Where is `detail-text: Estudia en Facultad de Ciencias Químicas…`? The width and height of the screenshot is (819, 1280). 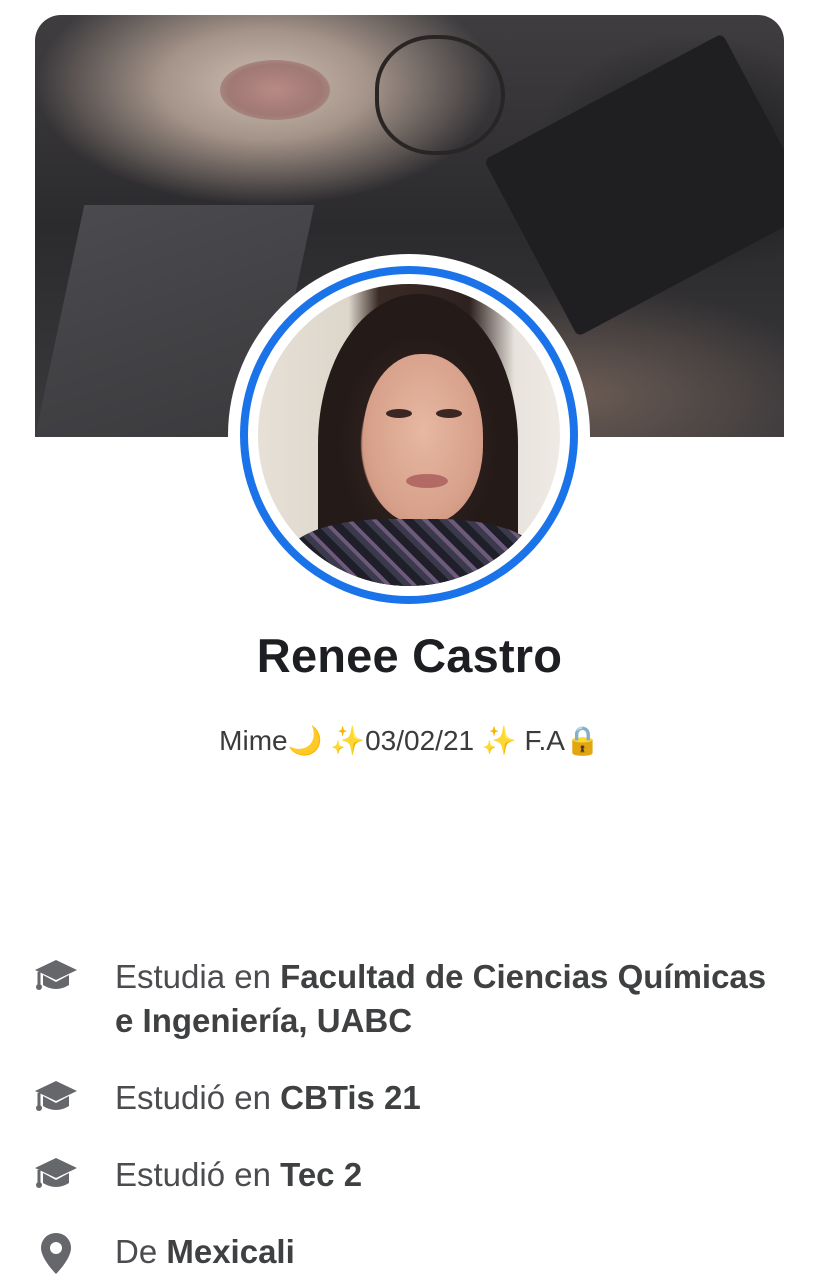
detail-text: Estudia en Facultad de Ciencias Químicas… is located at coordinates (454, 999).